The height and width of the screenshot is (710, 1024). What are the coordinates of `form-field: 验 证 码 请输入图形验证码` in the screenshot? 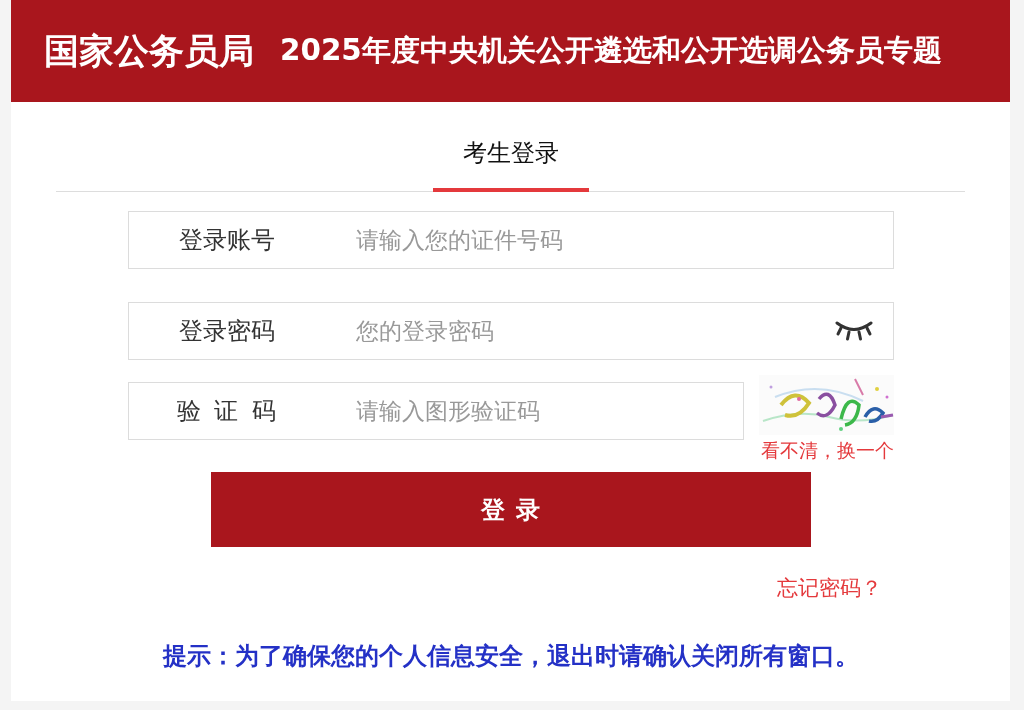 It's located at (435, 411).